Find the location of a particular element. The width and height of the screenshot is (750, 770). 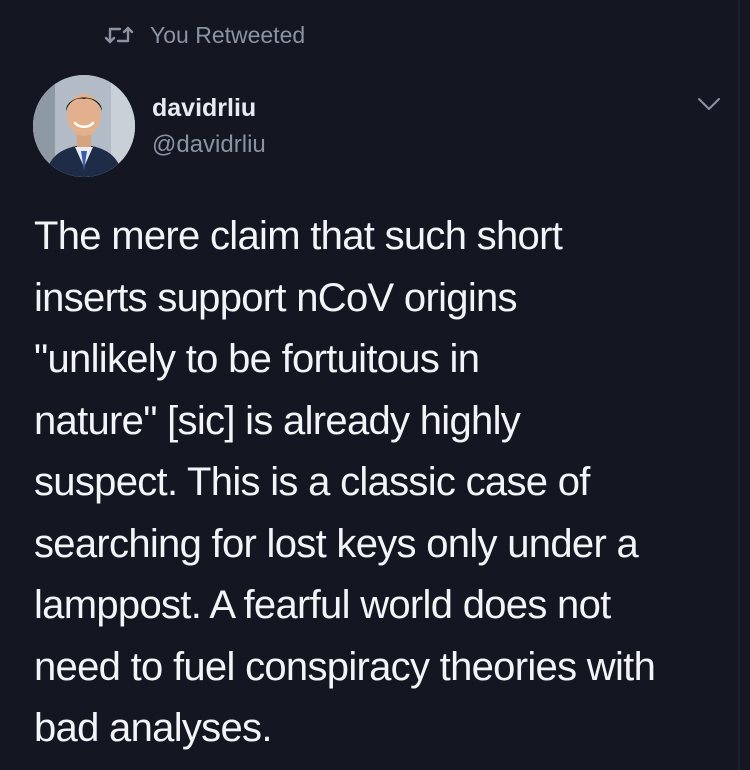

scrollbar-track is located at coordinates (739, 385).